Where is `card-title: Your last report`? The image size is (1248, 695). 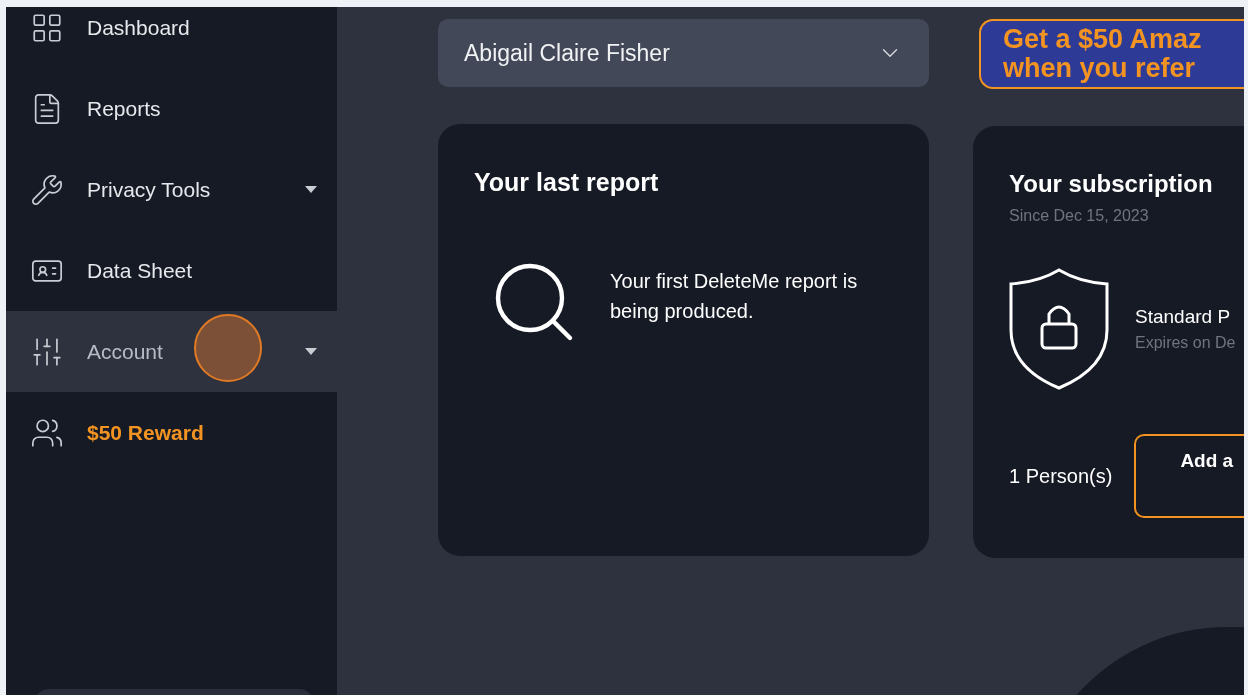
card-title: Your last report is located at coordinates (567, 182).